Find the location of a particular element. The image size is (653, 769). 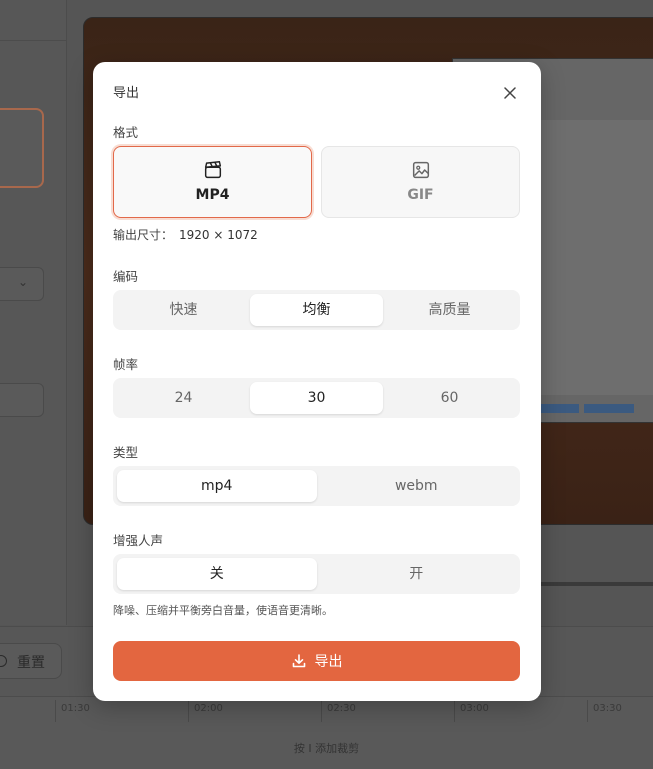

framerate-label: 帧率 is located at coordinates (126, 364).